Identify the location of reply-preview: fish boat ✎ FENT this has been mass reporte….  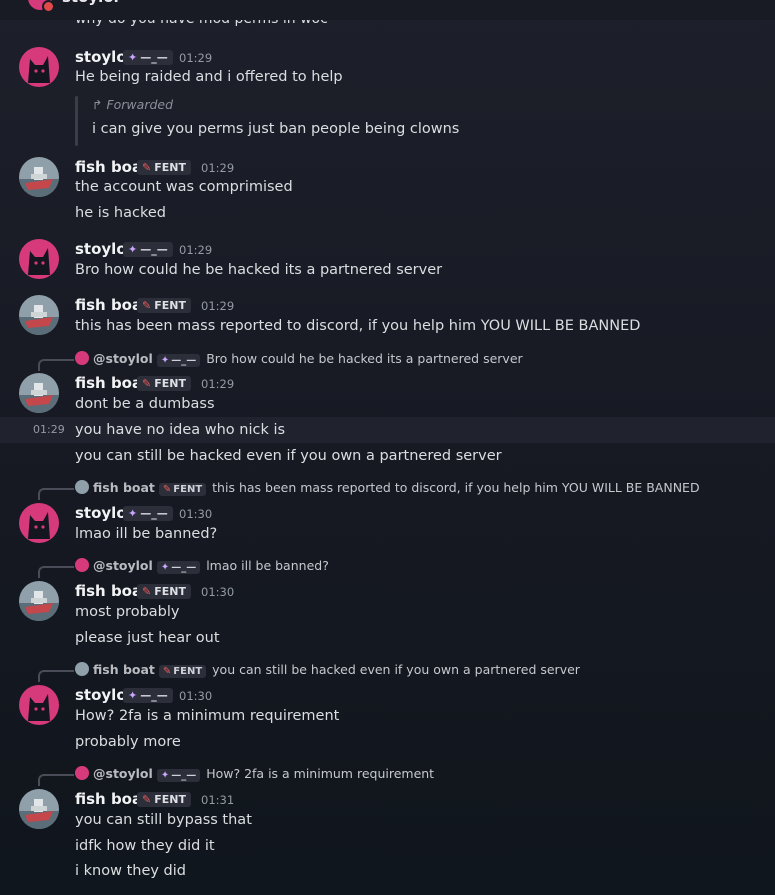
(387, 488).